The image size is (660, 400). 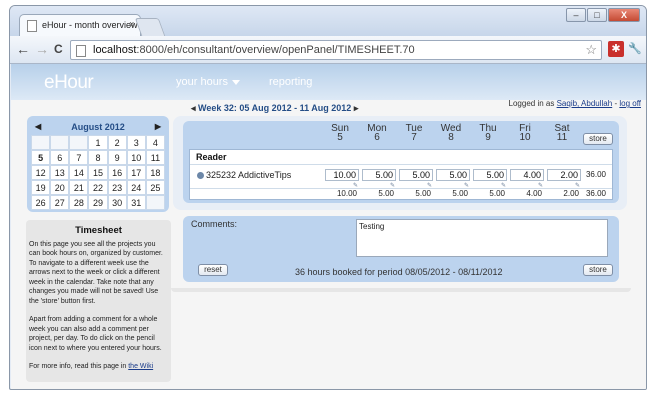 I want to click on reload-button: C, so click(x=58, y=49).